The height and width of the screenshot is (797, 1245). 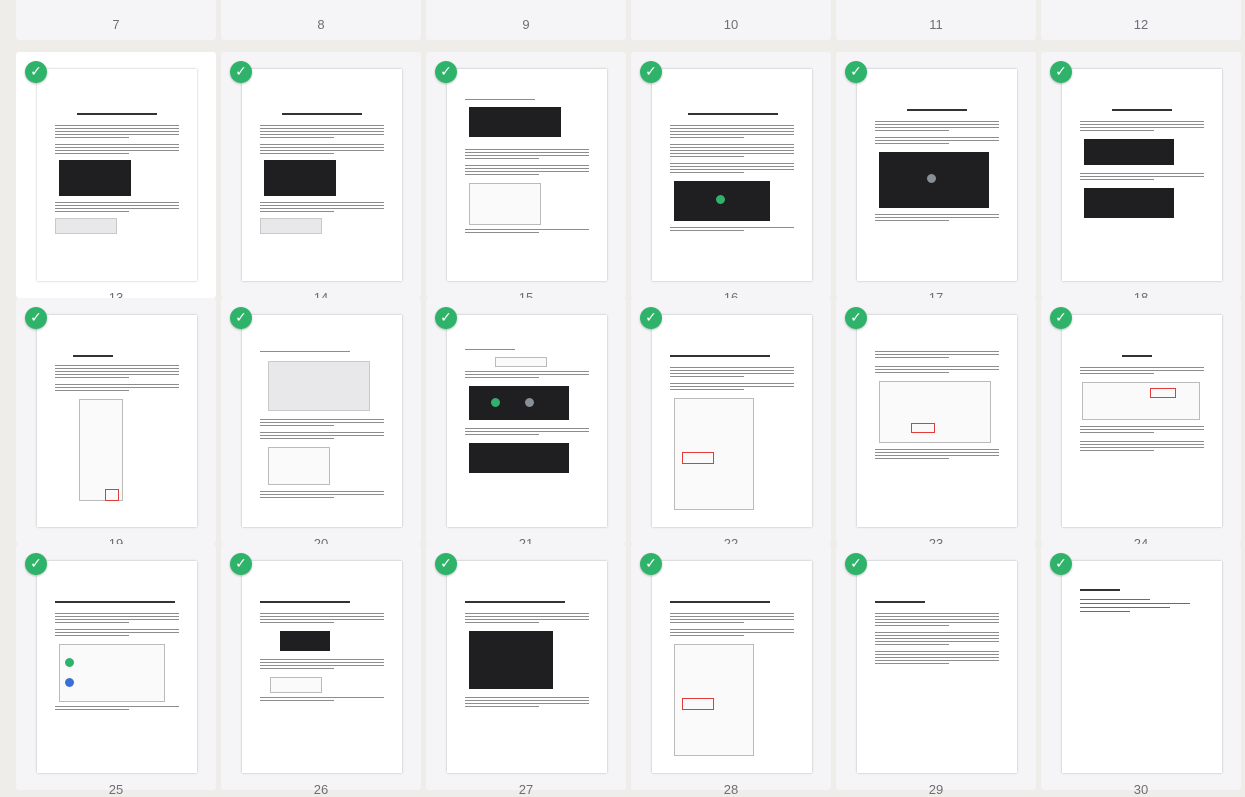 I want to click on page-thumbnail: 29 ✓, so click(x=936, y=670).